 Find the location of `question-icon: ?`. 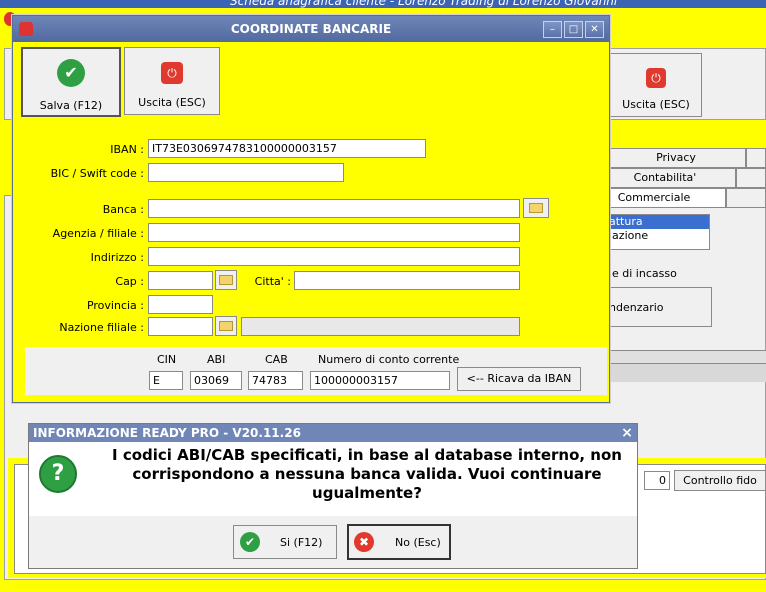

question-icon: ? is located at coordinates (58, 474).